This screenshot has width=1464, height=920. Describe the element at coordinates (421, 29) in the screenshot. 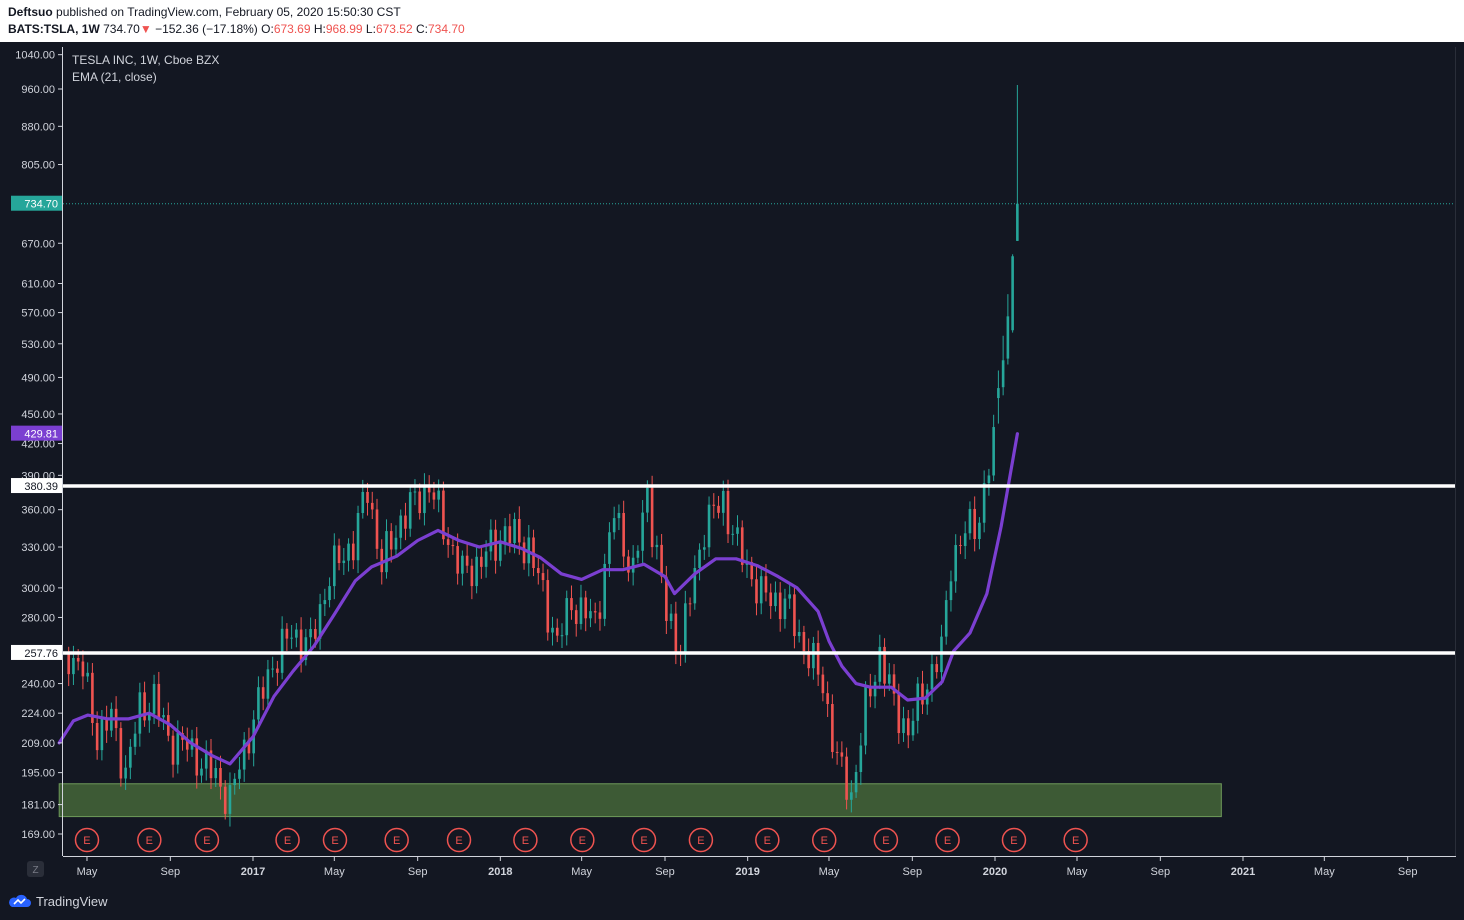

I see `close-label: C:` at that location.